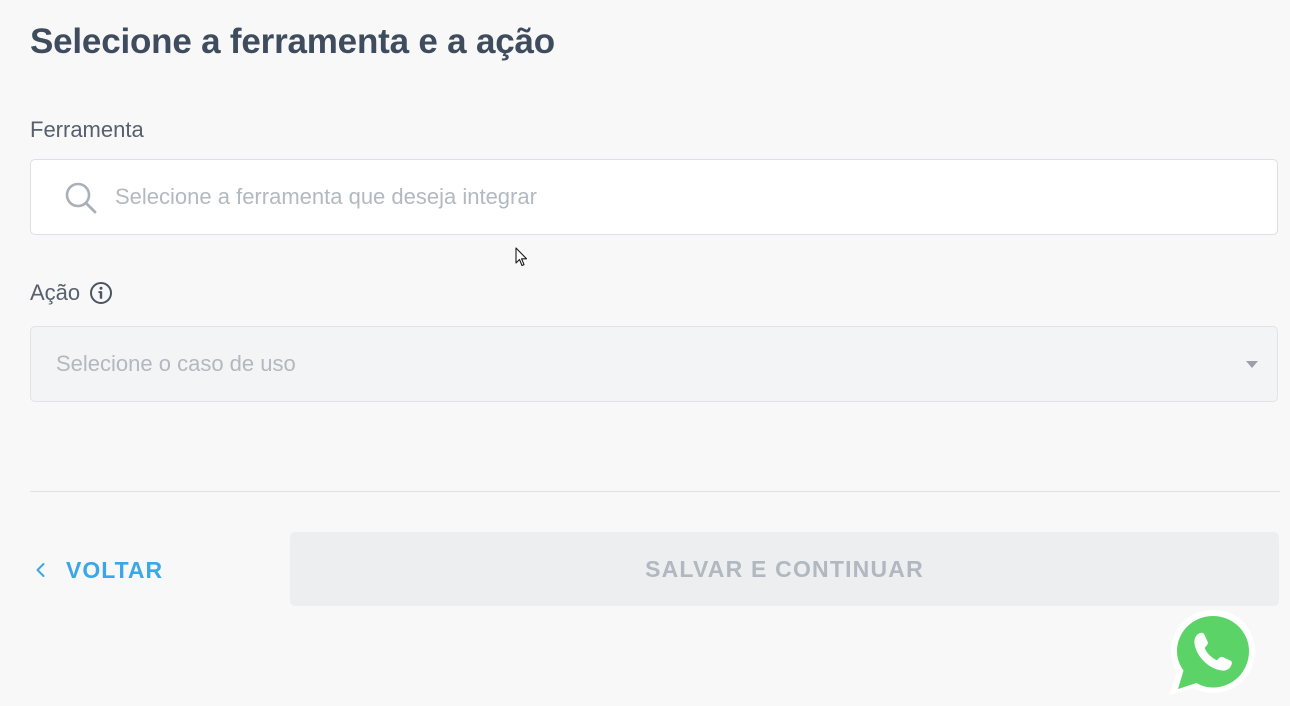  I want to click on back-button: VOLTAR, so click(96, 570).